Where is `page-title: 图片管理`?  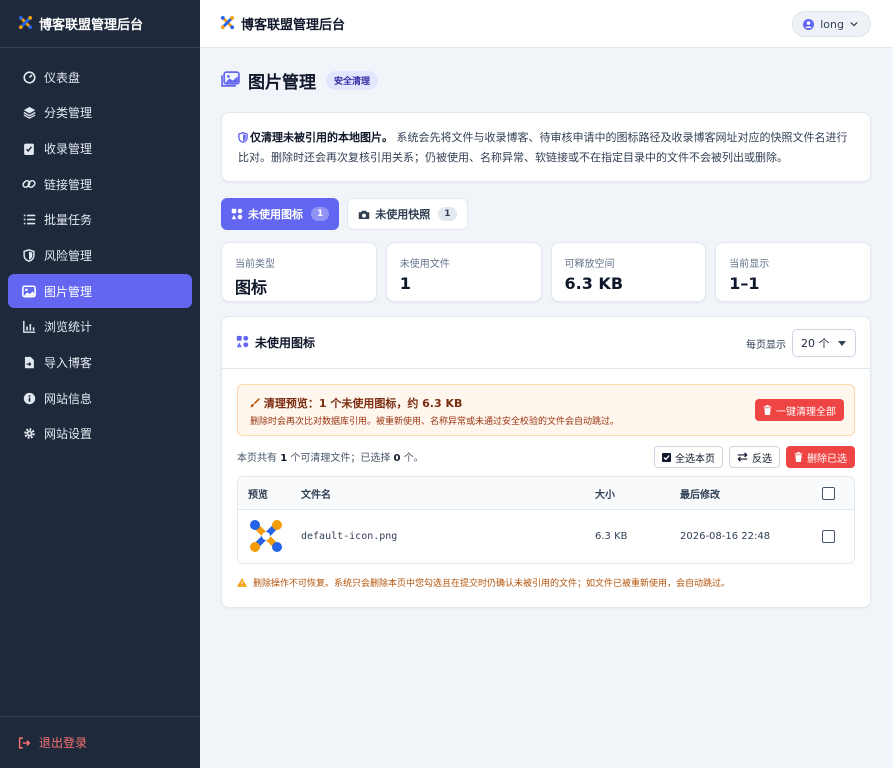 page-title: 图片管理 is located at coordinates (282, 82).